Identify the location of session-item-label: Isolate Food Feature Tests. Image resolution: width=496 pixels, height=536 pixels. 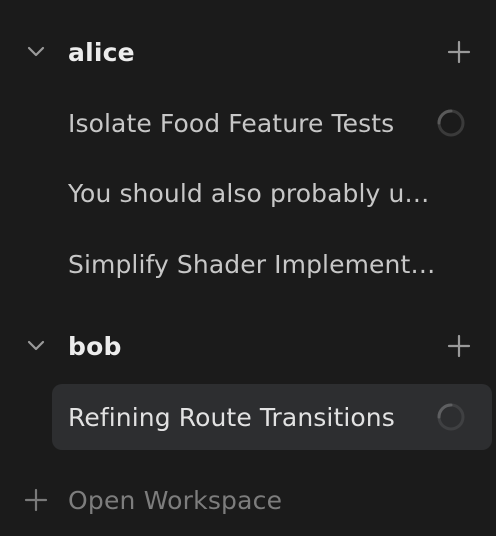
(231, 123).